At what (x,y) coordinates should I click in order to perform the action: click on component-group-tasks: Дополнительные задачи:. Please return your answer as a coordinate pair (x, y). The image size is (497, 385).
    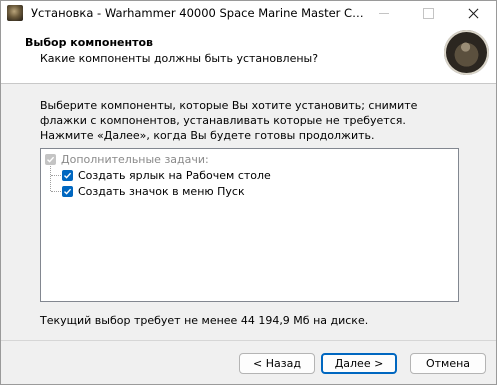
    Looking at the image, I should click on (127, 159).